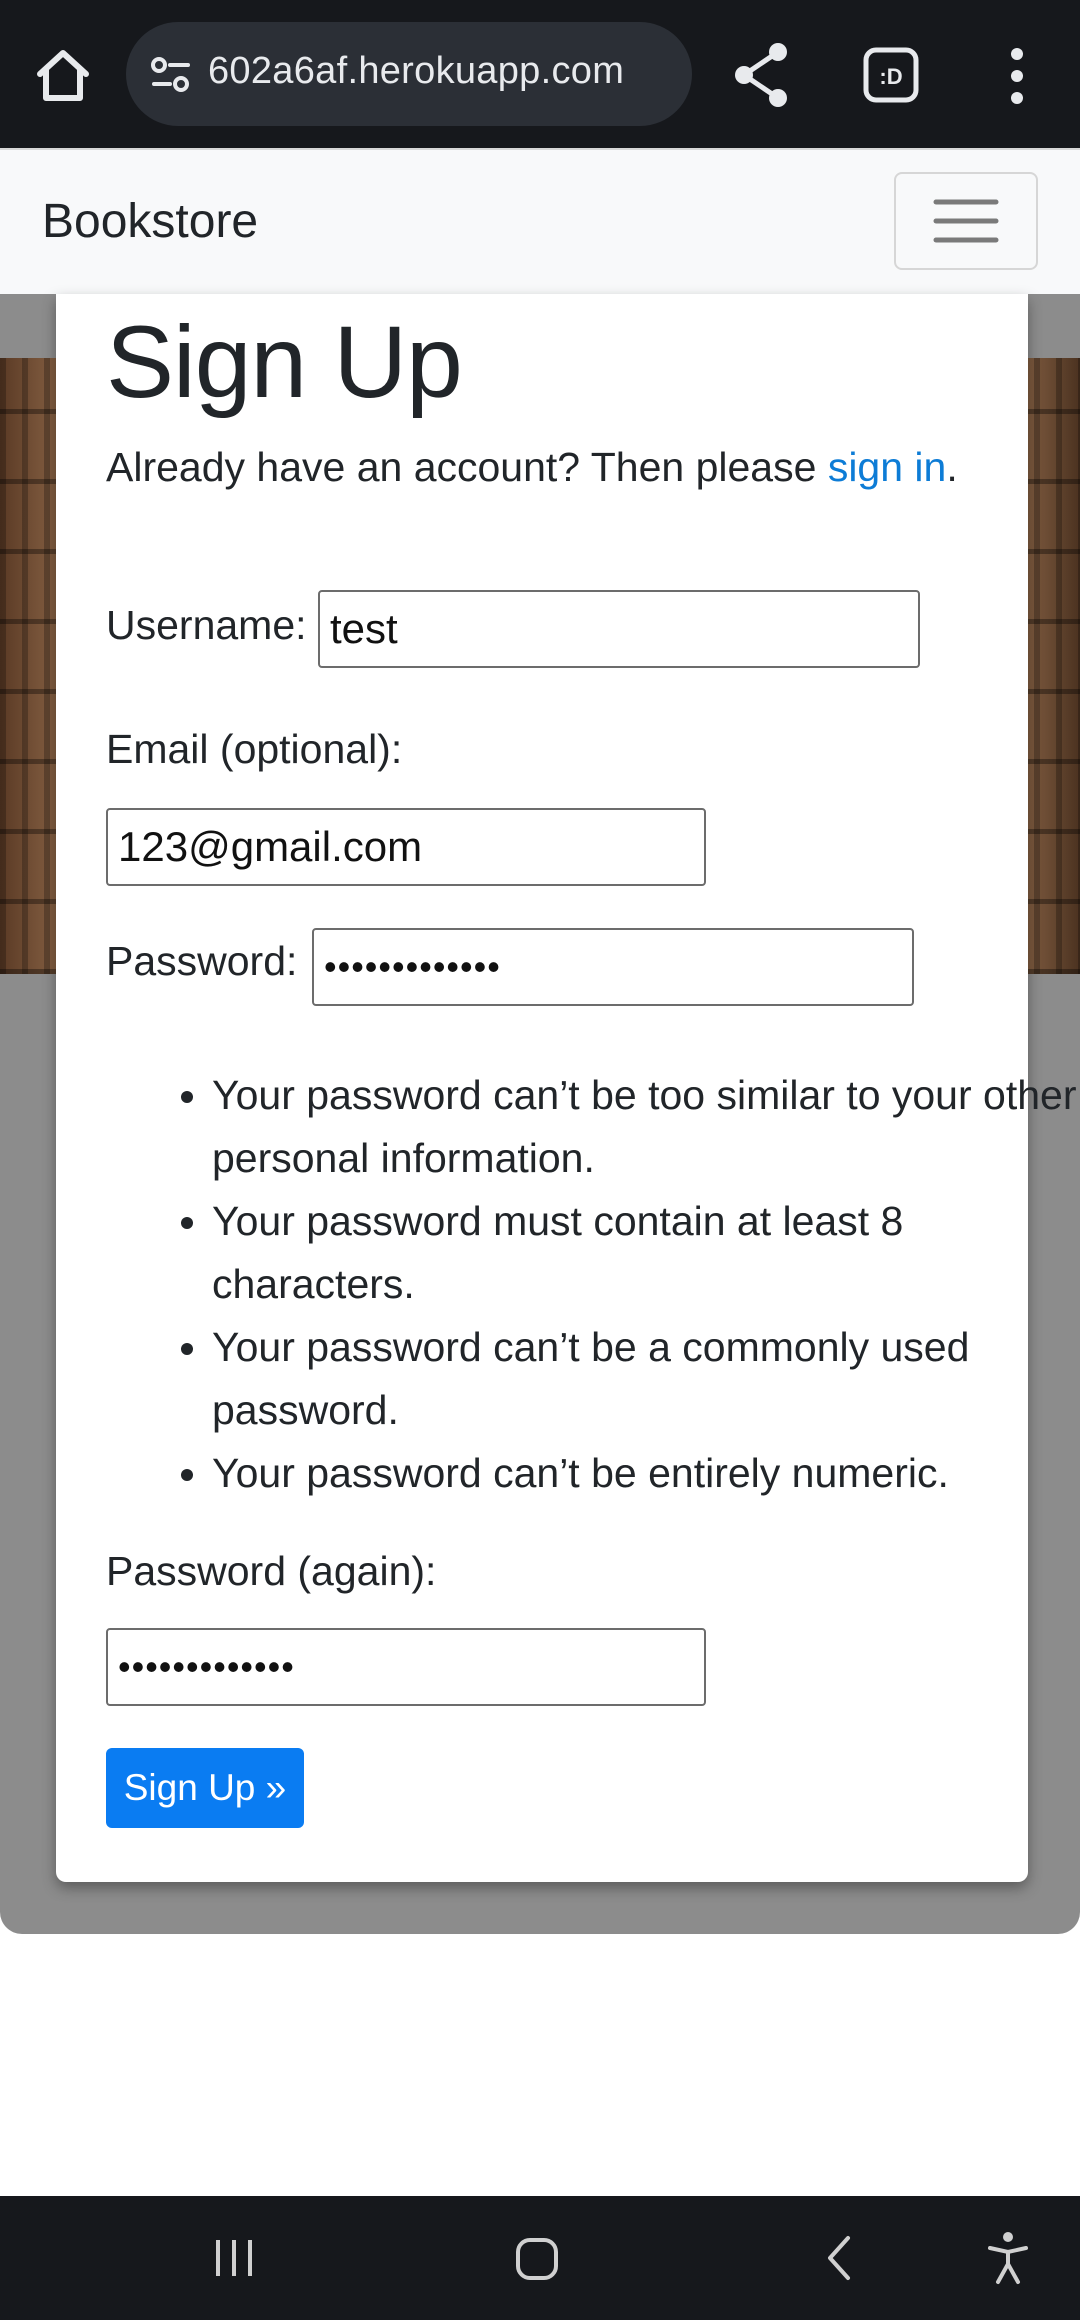 This screenshot has height=2320, width=1080. I want to click on tabs-count: :D, so click(890, 76).